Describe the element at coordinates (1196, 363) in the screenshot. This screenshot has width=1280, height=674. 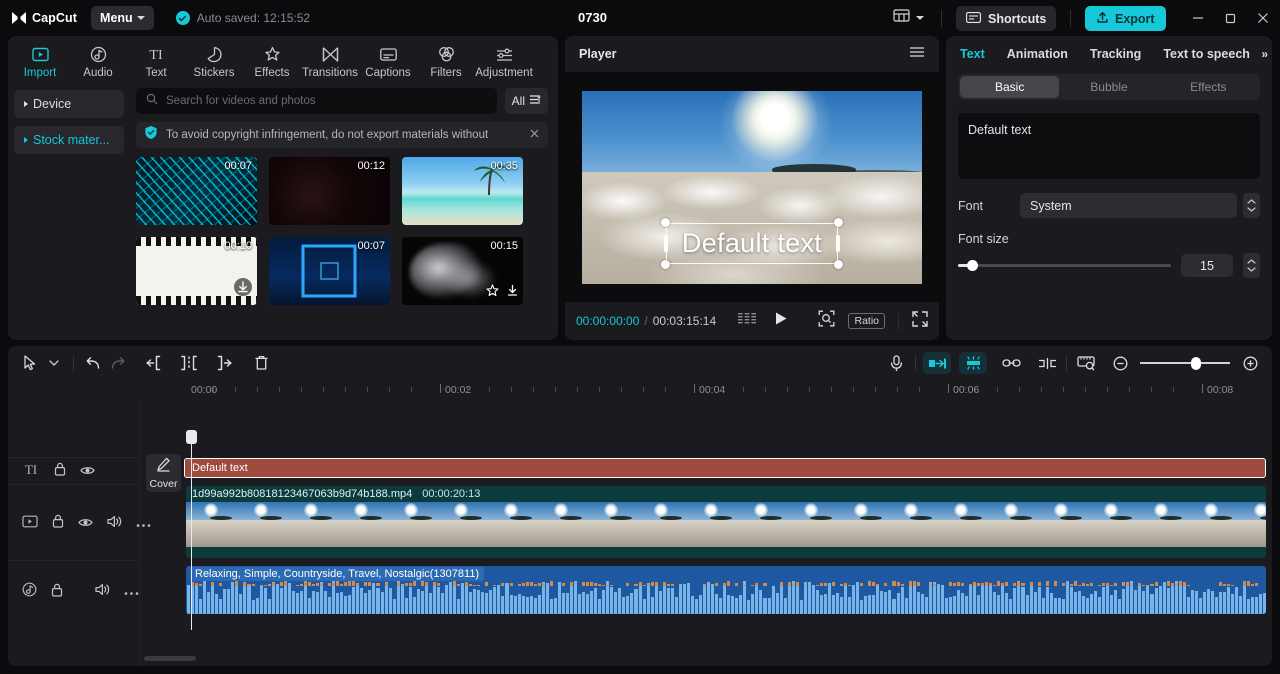
I see `zoom-slider-knob` at that location.